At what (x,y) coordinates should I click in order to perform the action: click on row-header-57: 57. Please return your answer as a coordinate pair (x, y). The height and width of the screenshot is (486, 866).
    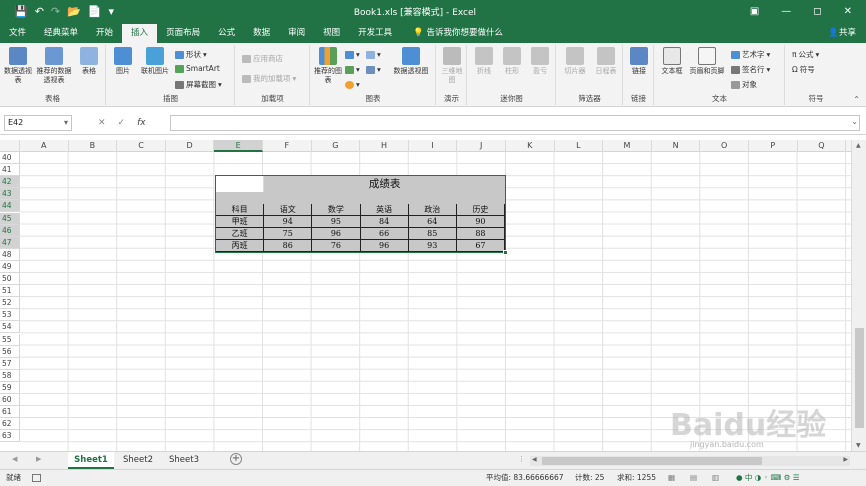
    Looking at the image, I should click on (10, 363).